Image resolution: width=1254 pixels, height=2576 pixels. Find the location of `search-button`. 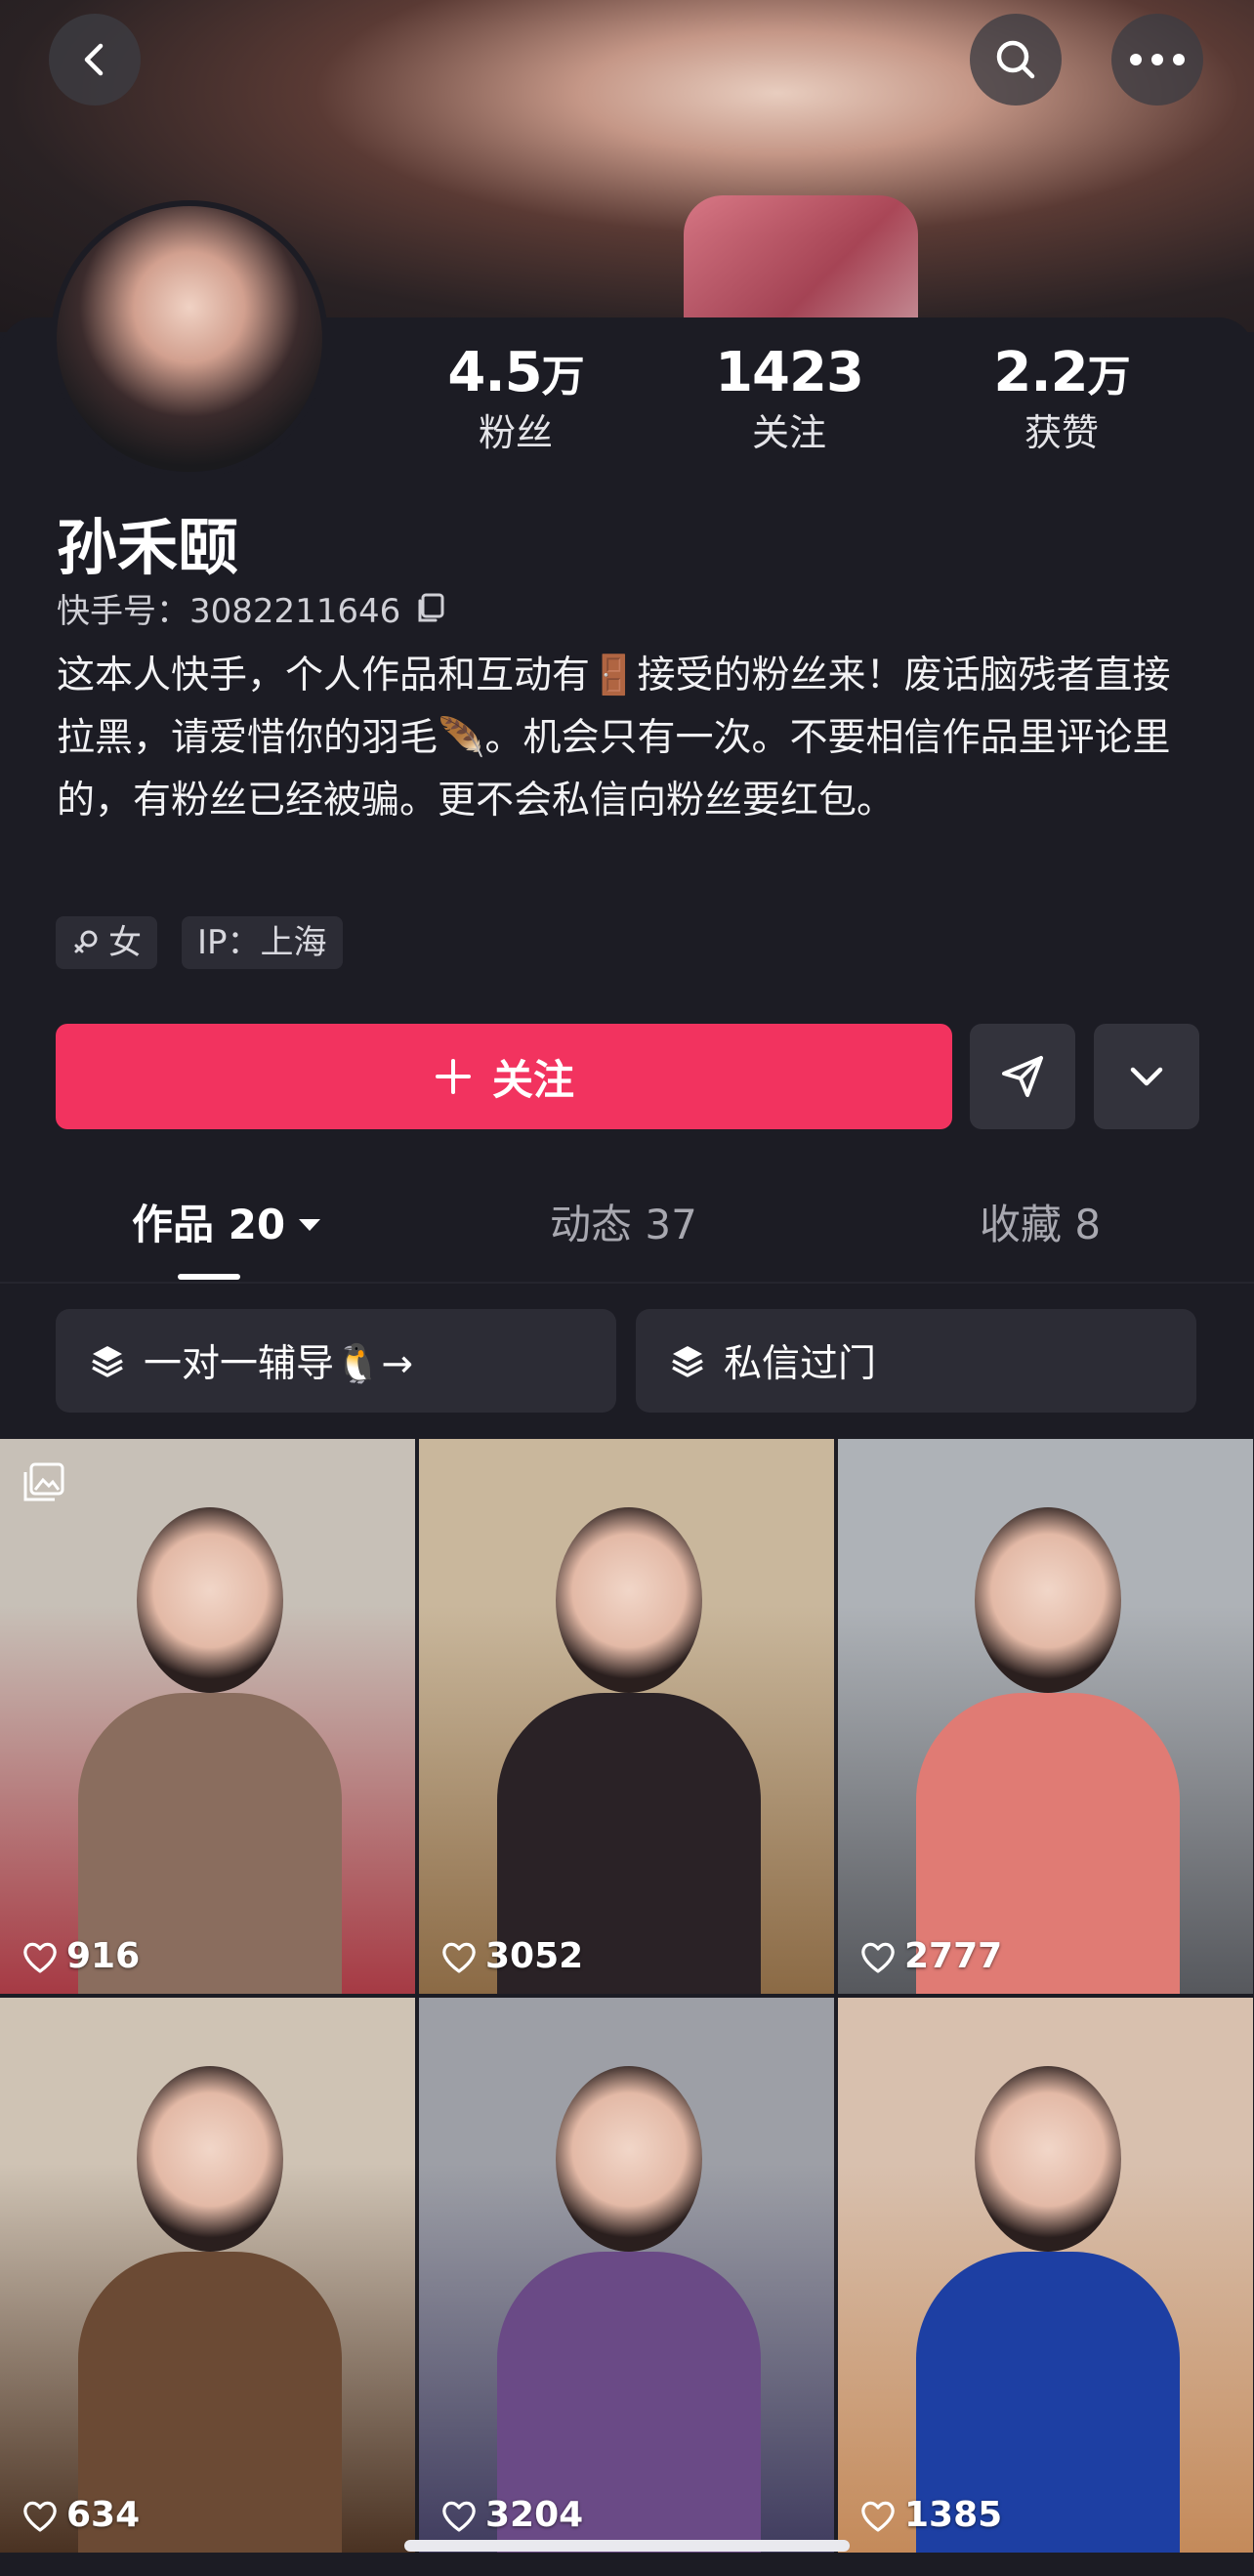

search-button is located at coordinates (1016, 60).